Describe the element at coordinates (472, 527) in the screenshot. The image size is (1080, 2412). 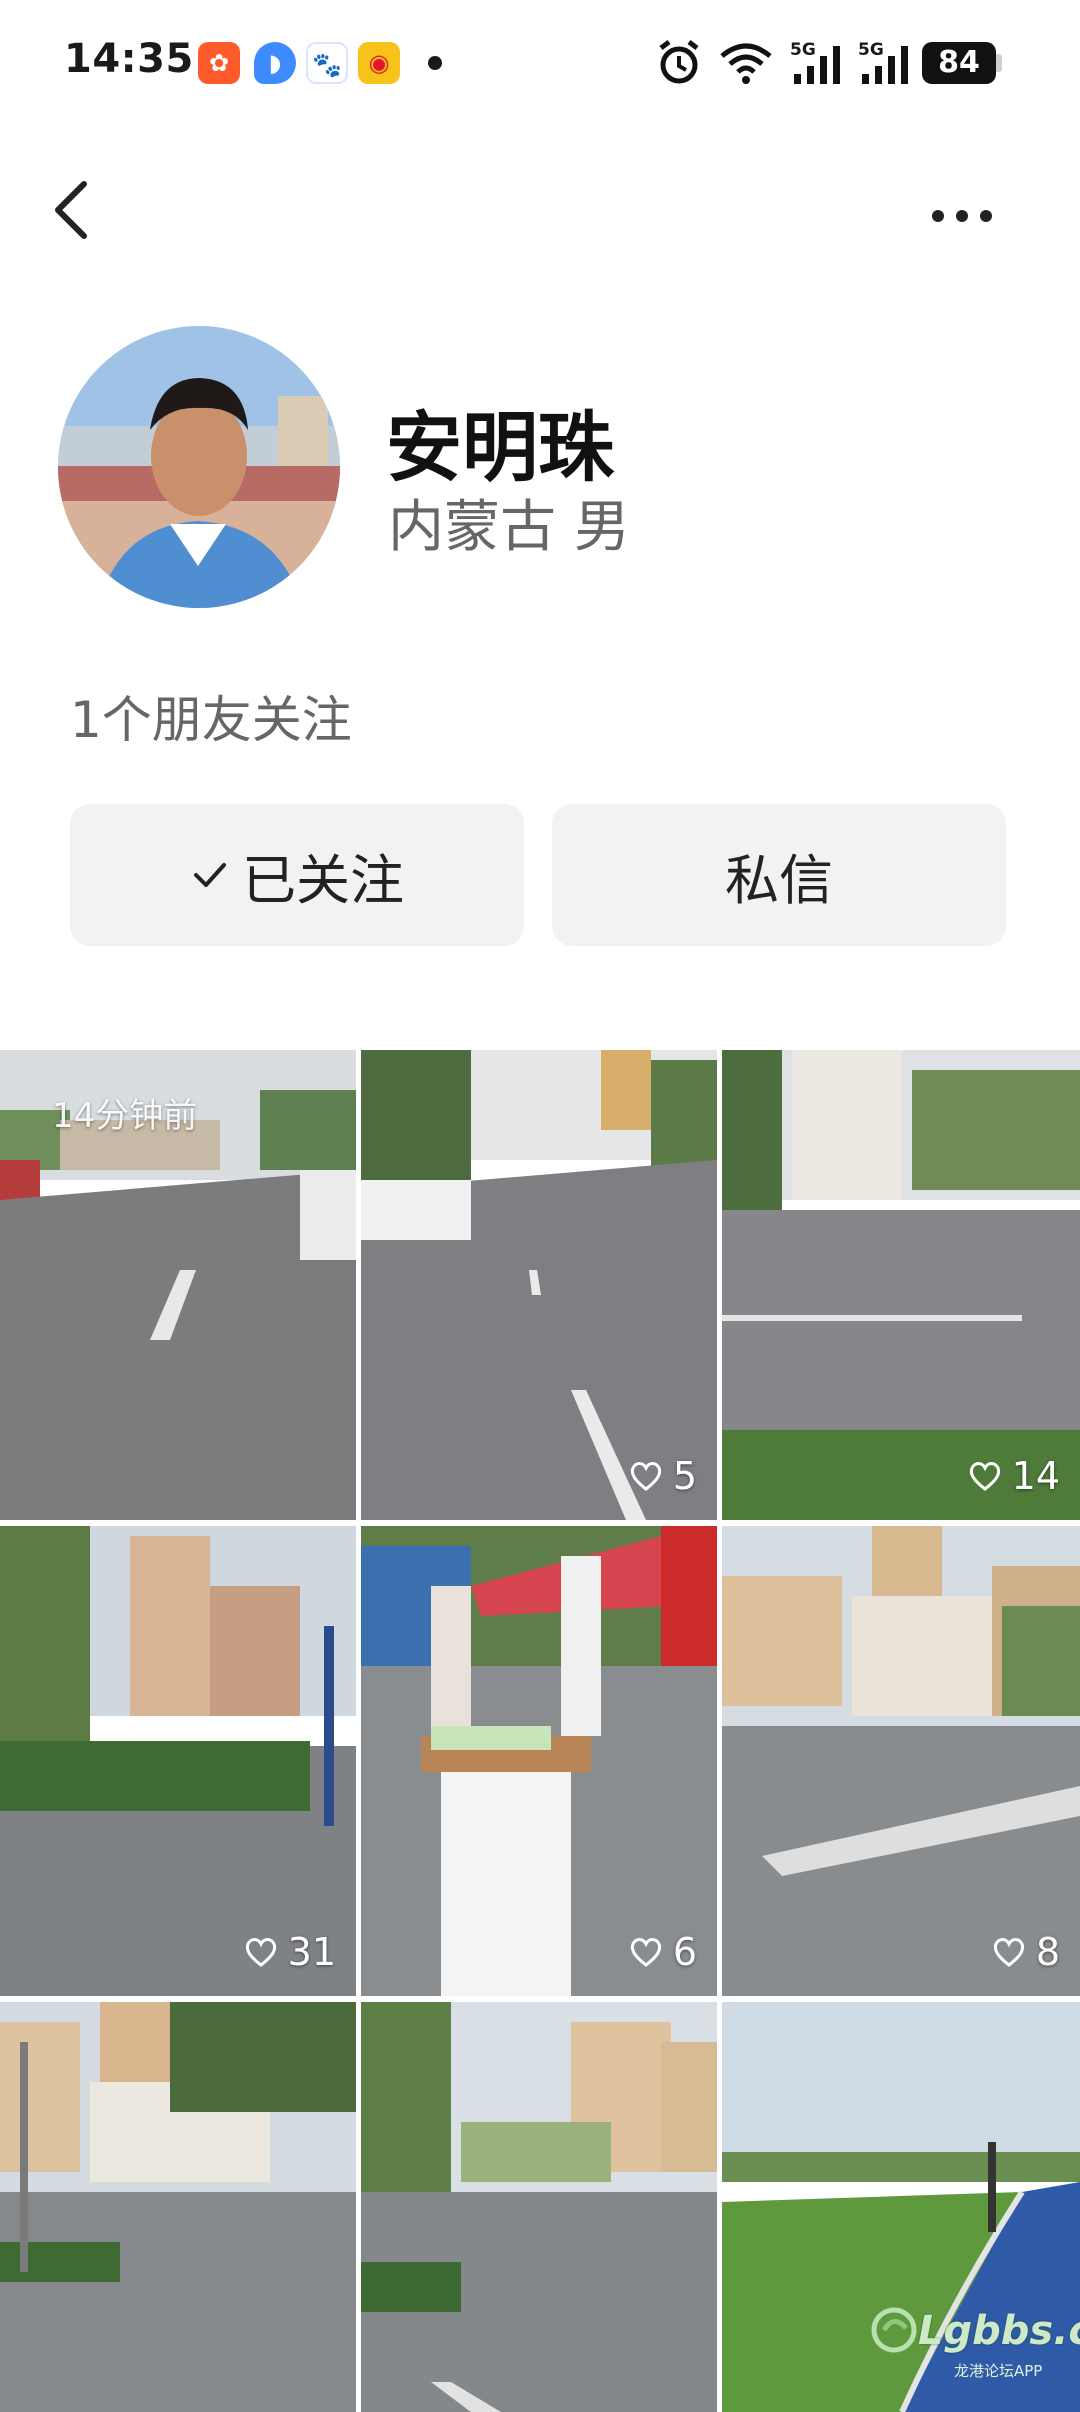
I see `profile-region: 内蒙古` at that location.